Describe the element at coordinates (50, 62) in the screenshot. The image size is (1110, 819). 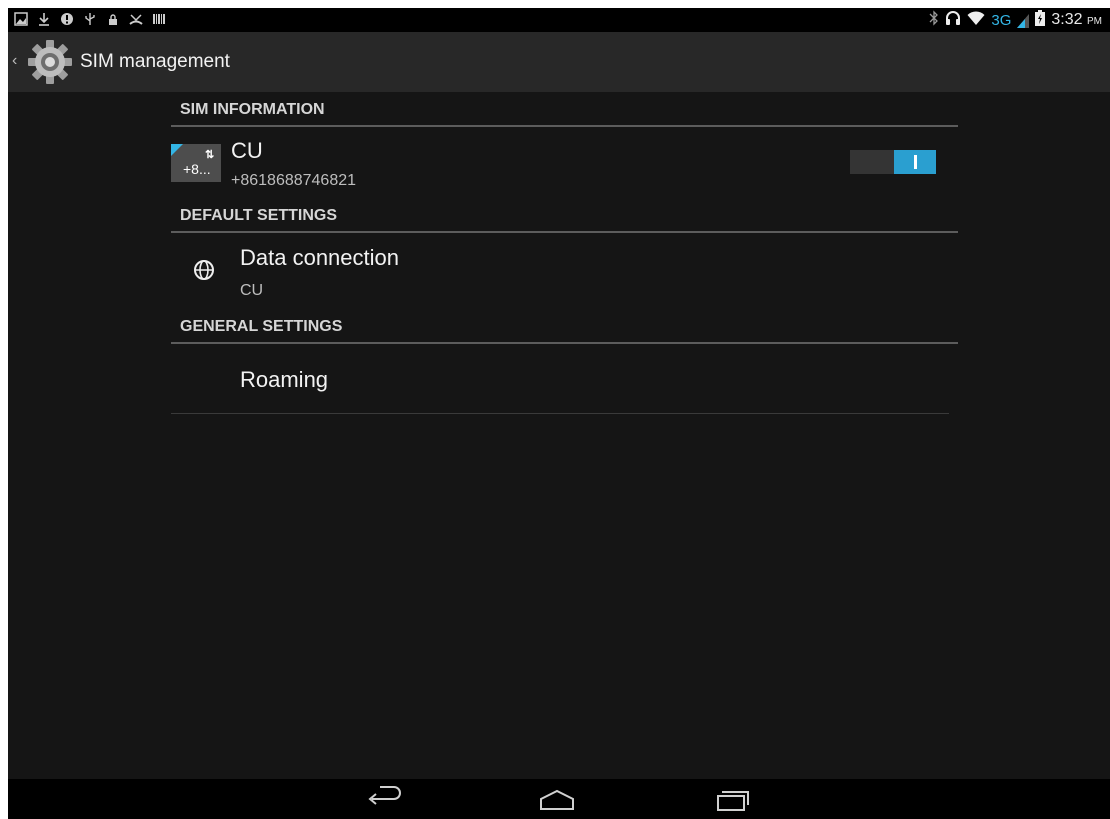
I see `settings-gear-icon` at that location.